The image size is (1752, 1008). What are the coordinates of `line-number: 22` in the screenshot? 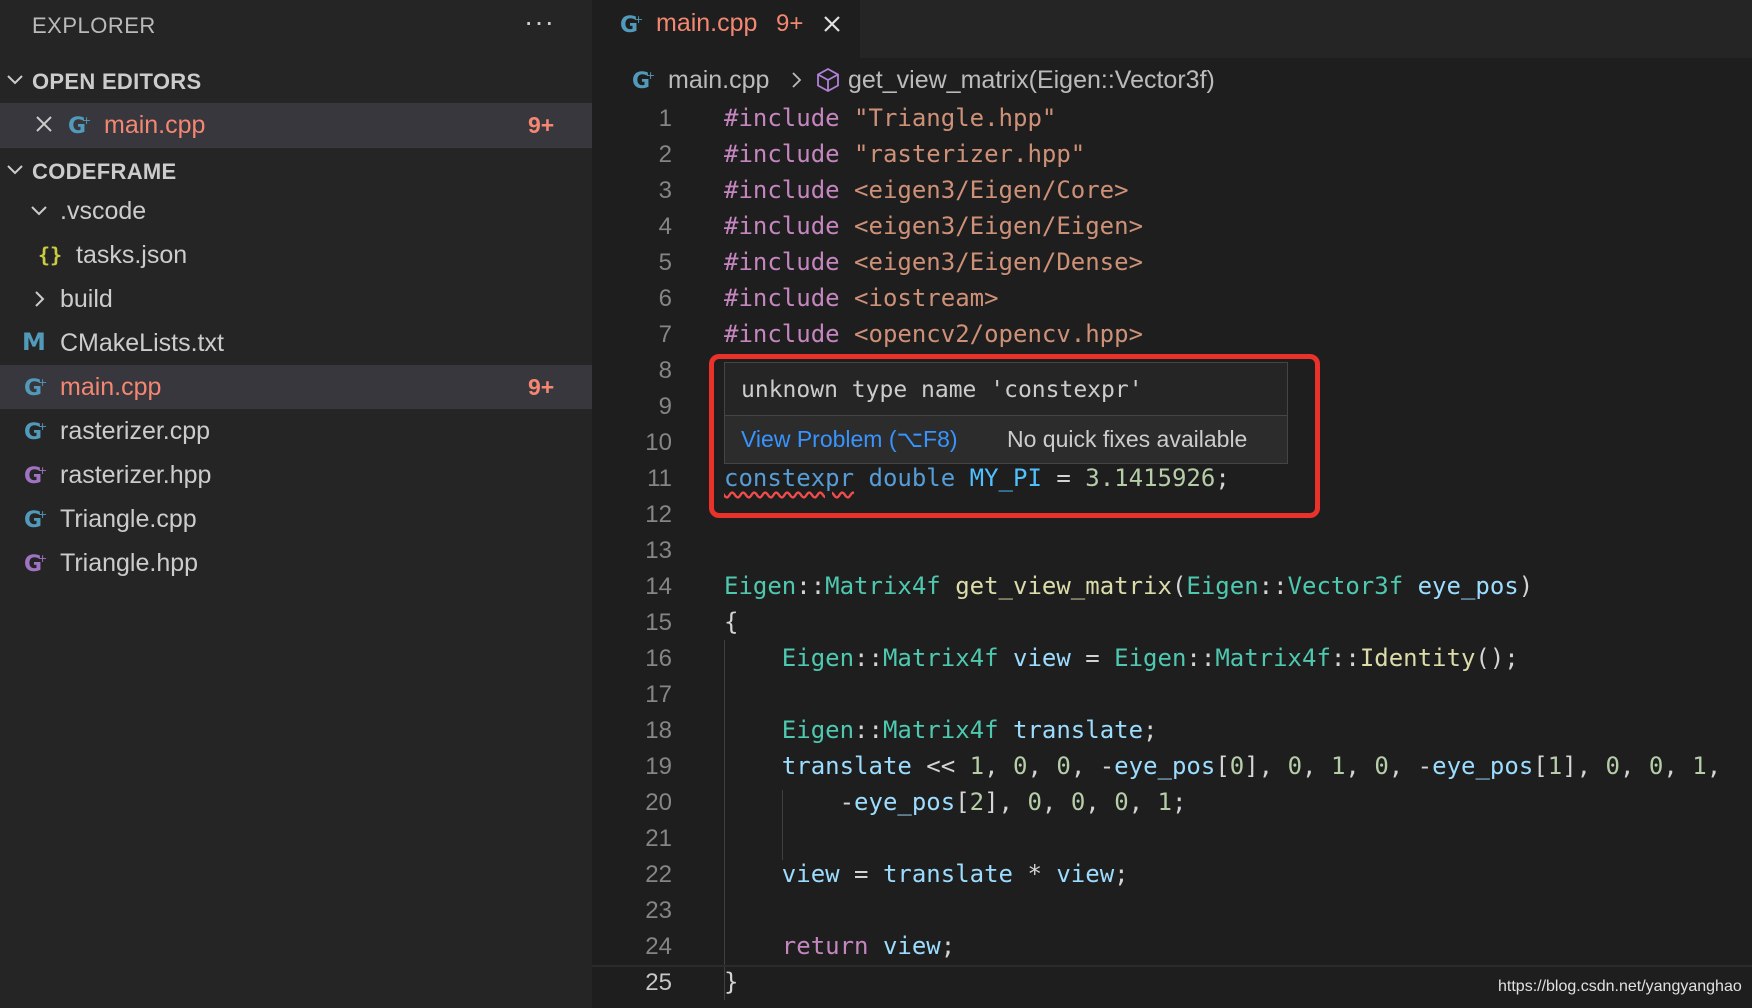 It's located at (658, 874).